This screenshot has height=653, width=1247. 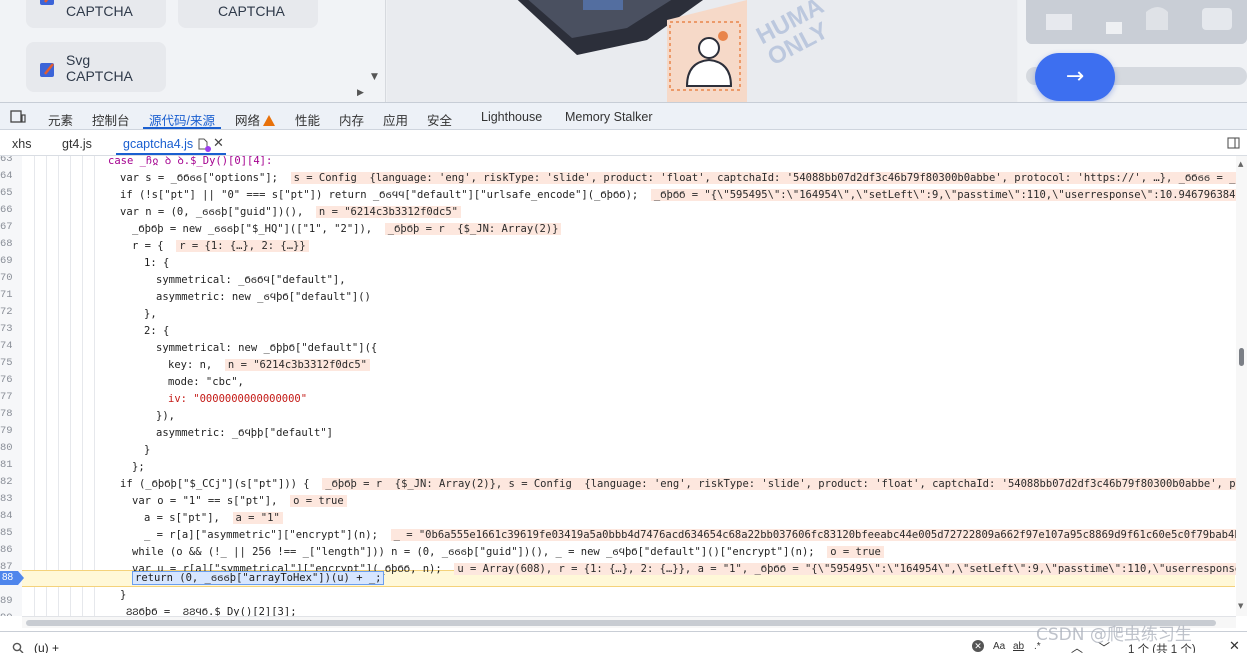 What do you see at coordinates (156, 331) in the screenshot?
I see `code-line: 2: {` at bounding box center [156, 331].